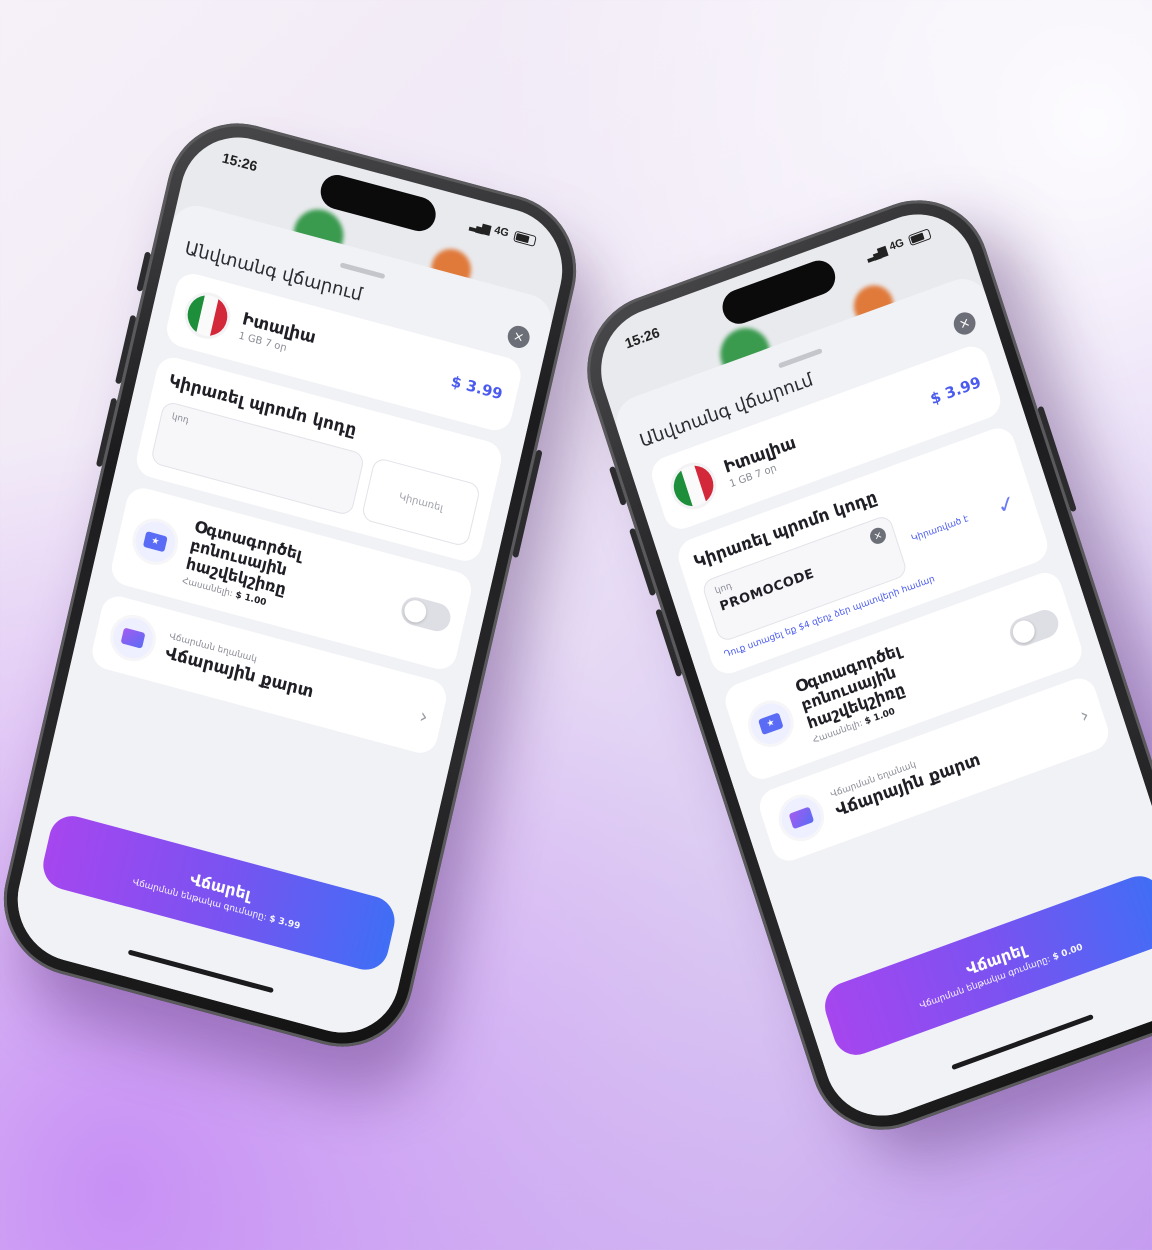 This screenshot has width=1152, height=1250. I want to click on pay-button: Վճարել Վճարման ենթակա գումարը: $ 0.00, so click(985, 965).